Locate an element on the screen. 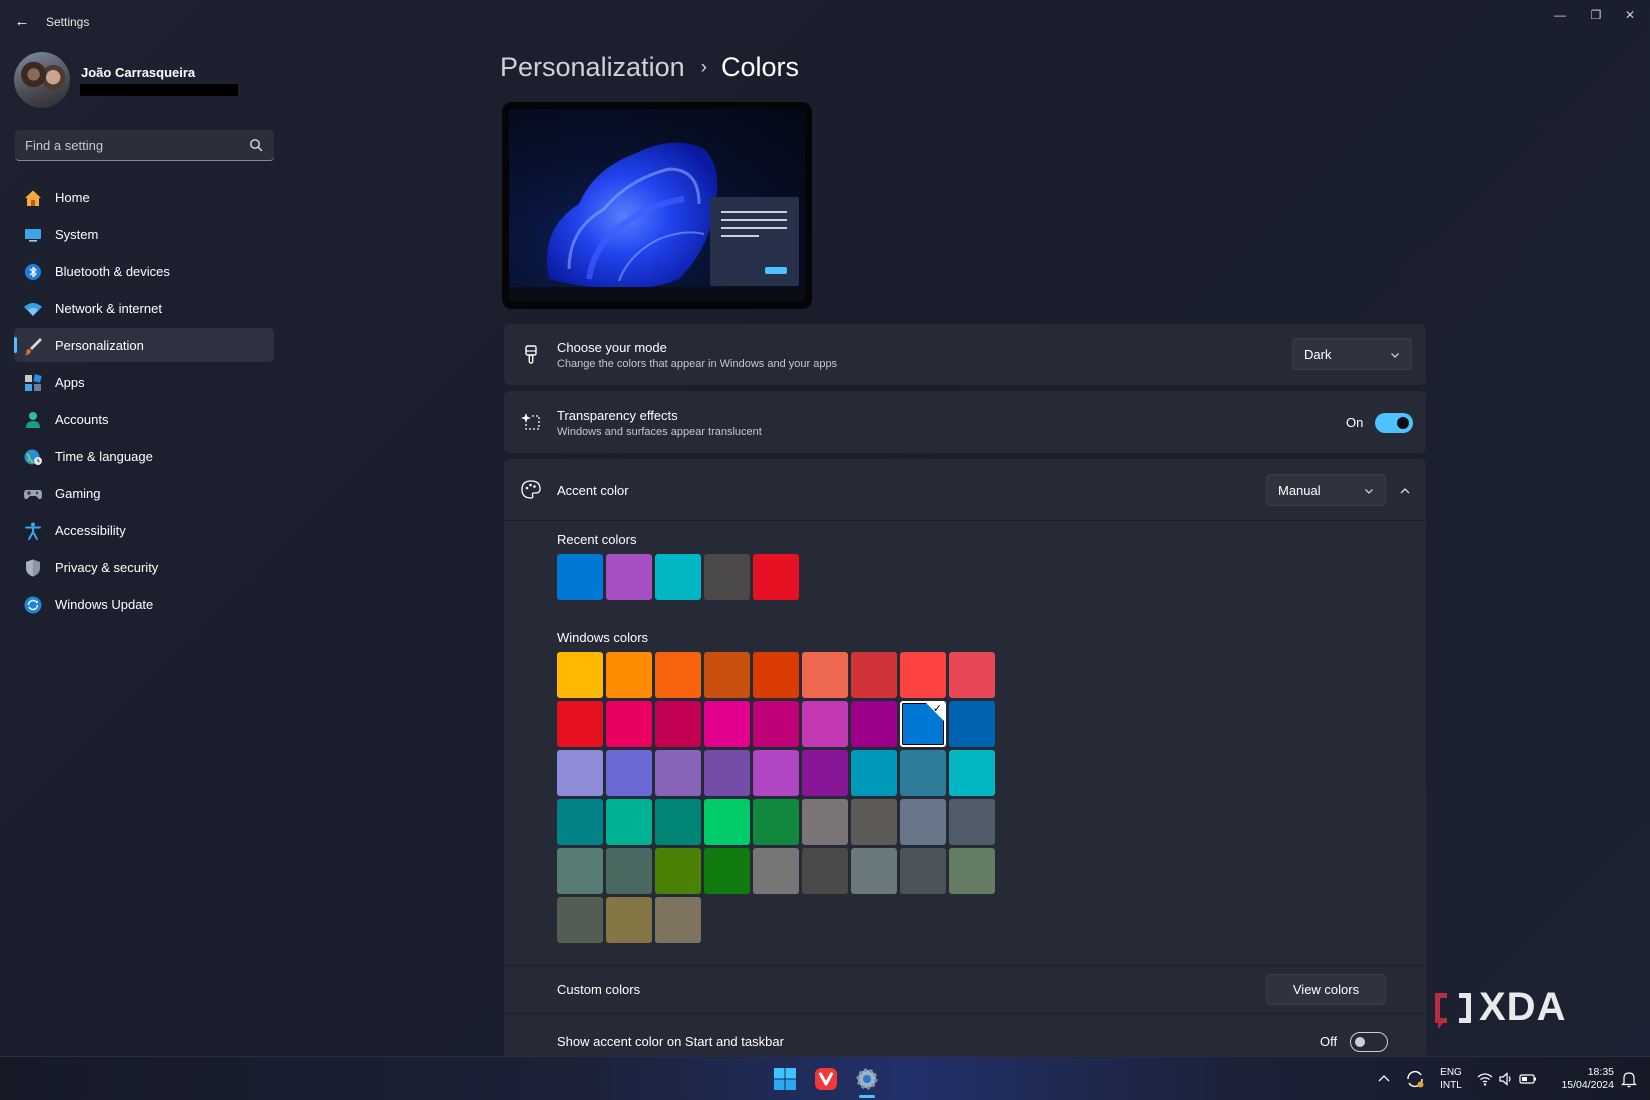 This screenshot has height=1100, width=1650. vivaldi-browser-icon is located at coordinates (826, 1079).